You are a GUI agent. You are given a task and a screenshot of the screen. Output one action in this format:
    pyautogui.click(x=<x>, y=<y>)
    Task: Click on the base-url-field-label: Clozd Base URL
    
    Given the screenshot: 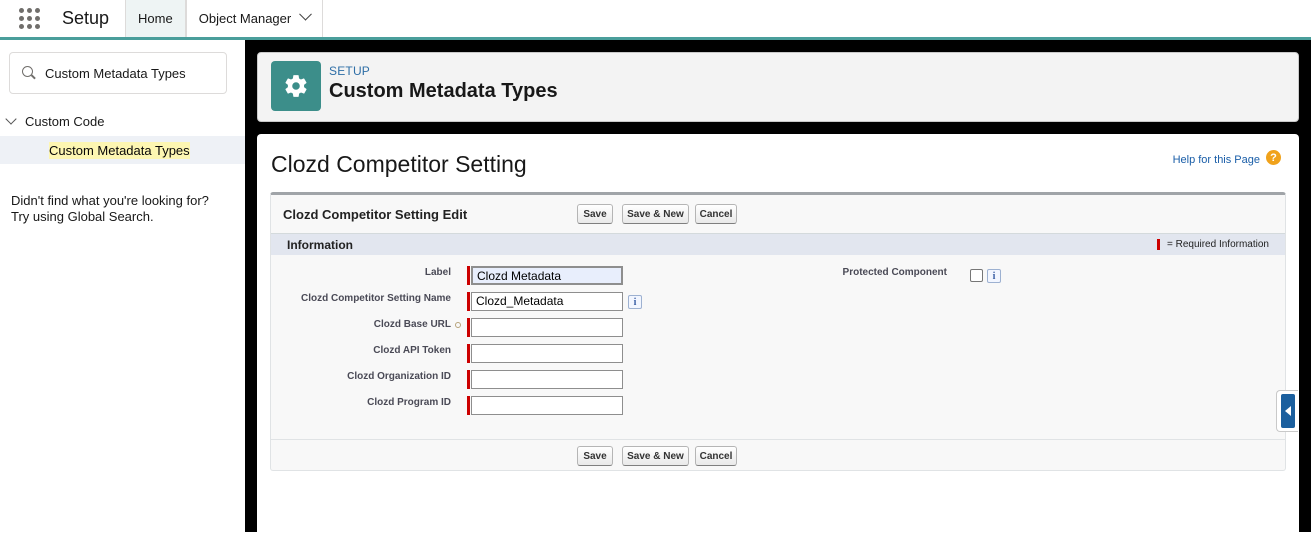 What is the action you would take?
    pyautogui.click(x=412, y=324)
    